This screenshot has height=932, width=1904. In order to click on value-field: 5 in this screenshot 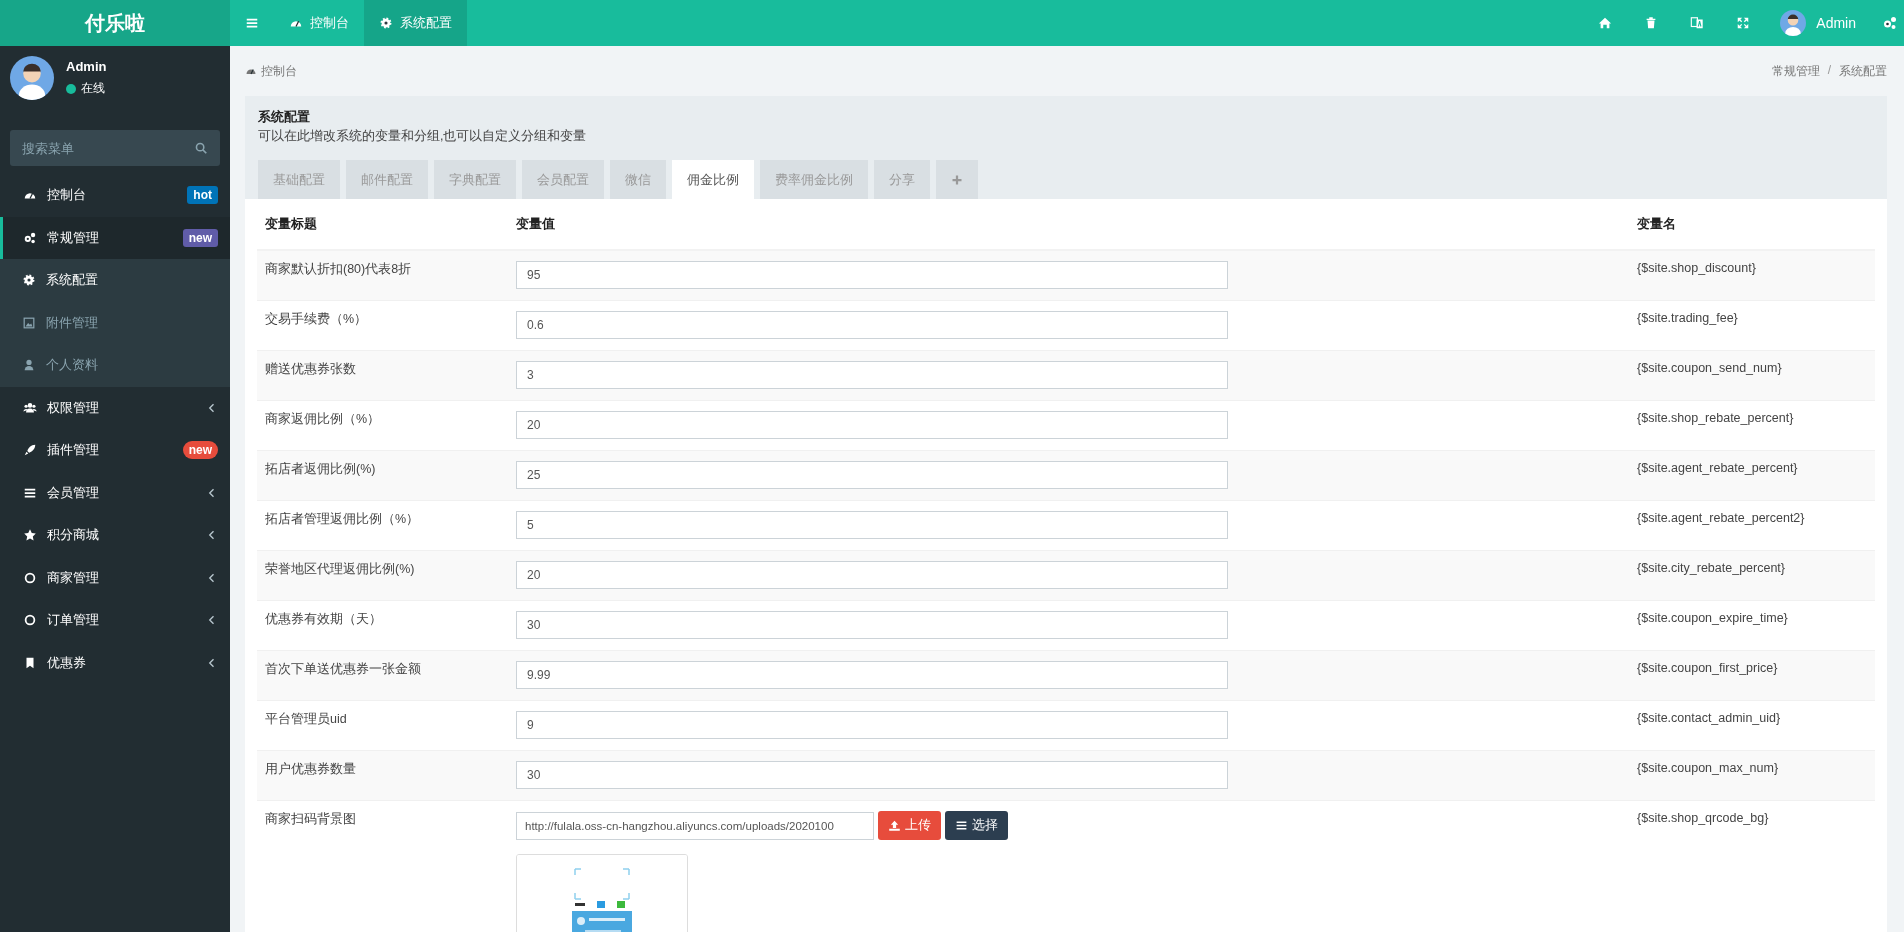, I will do `click(872, 525)`.